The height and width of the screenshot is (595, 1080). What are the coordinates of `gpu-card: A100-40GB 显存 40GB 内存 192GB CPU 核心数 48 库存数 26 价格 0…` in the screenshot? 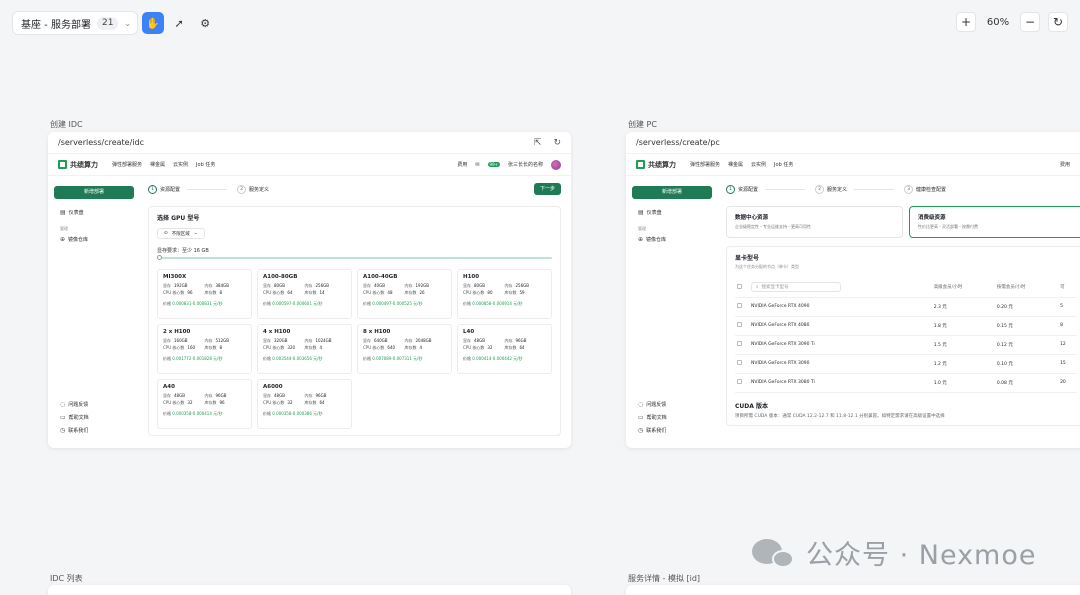 It's located at (404, 294).